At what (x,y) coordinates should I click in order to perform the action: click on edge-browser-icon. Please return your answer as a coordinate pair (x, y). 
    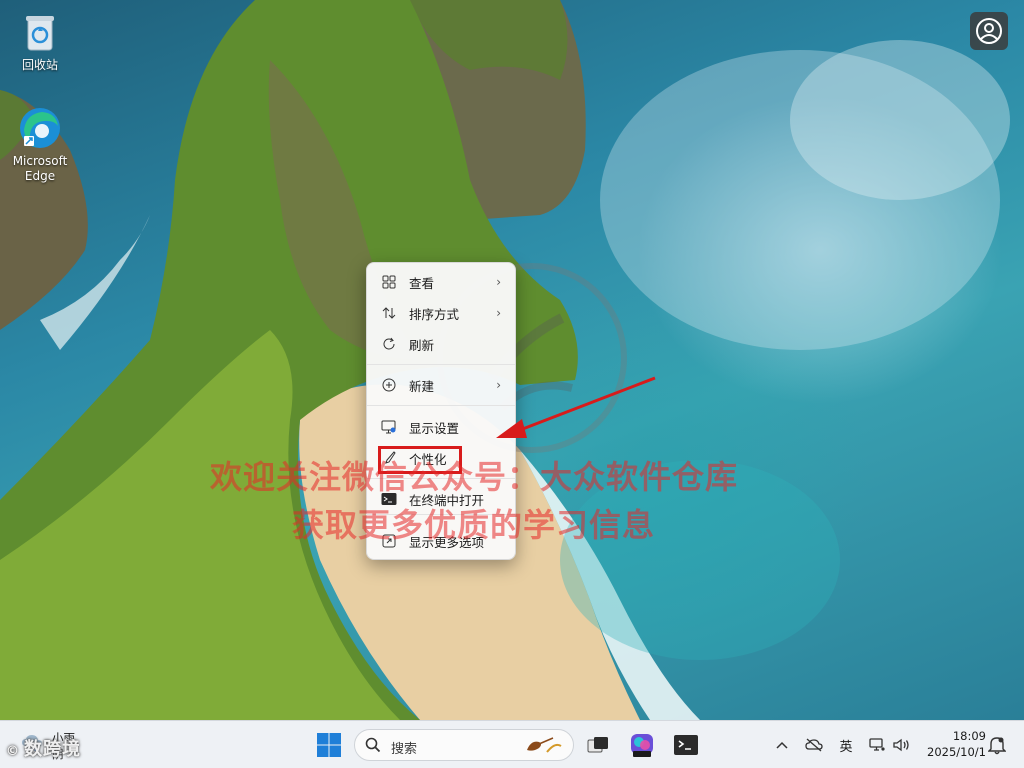
    Looking at the image, I should click on (40, 128).